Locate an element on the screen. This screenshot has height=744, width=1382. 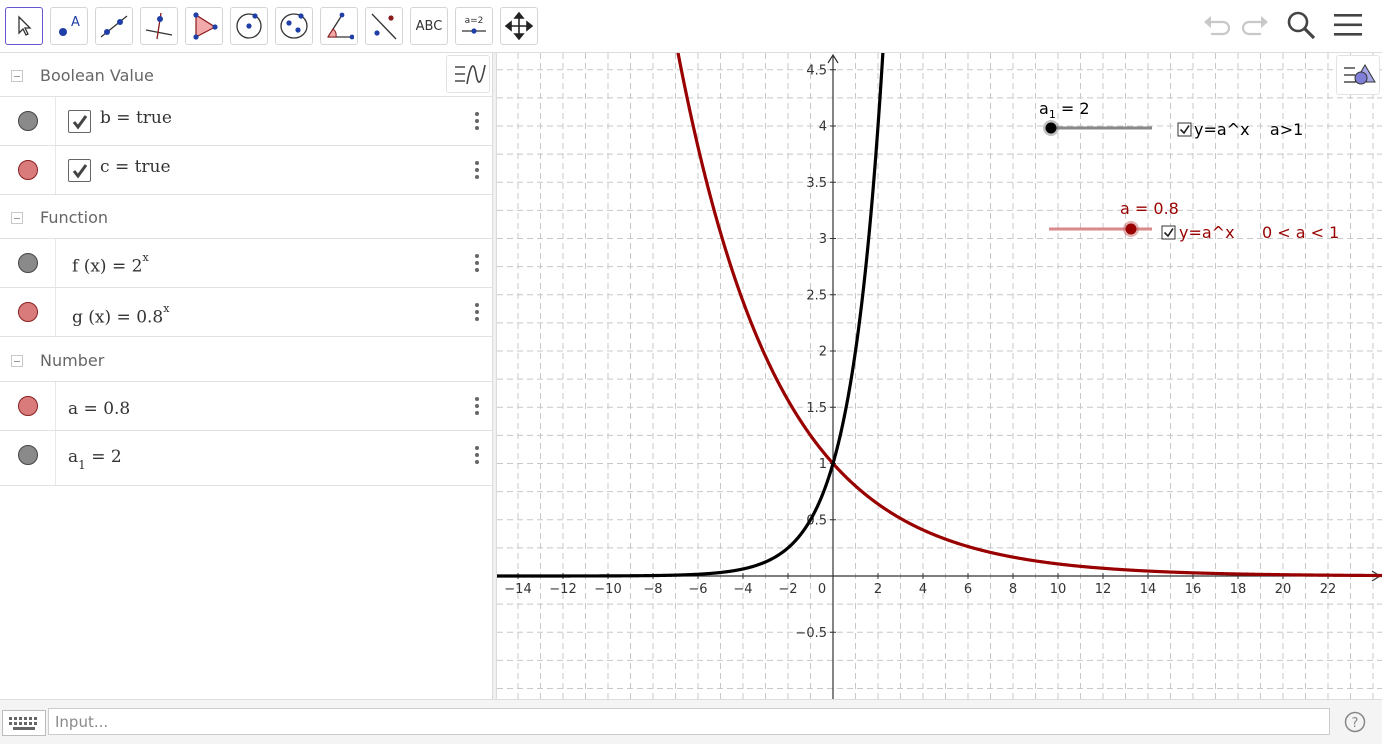
move-tool is located at coordinates (24, 26).